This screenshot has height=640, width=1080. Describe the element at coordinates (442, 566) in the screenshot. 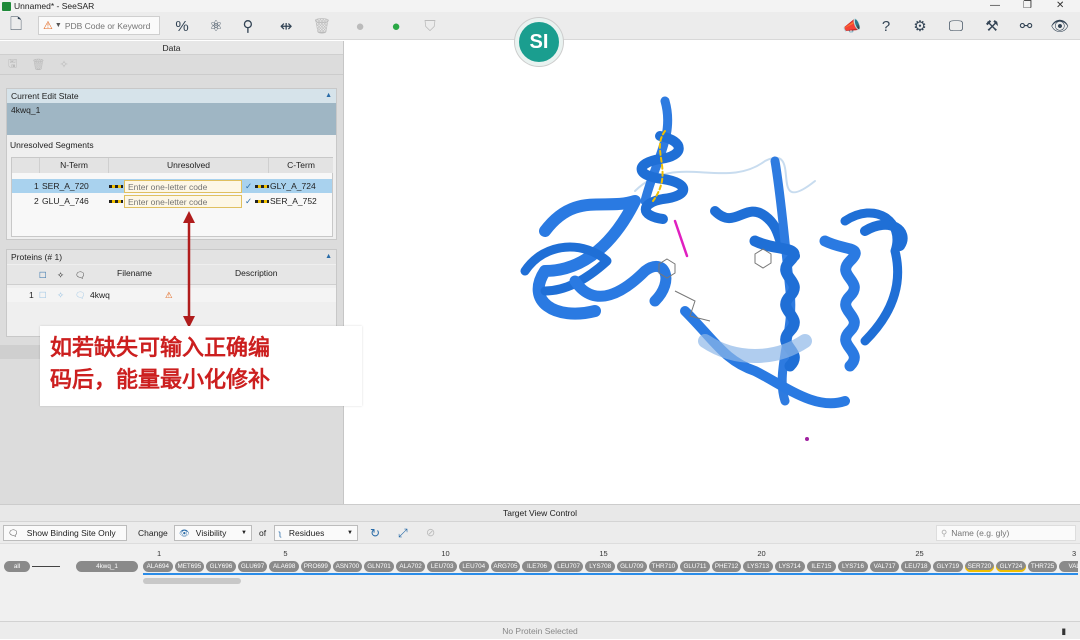

I see `residue-pill: LEU703` at that location.